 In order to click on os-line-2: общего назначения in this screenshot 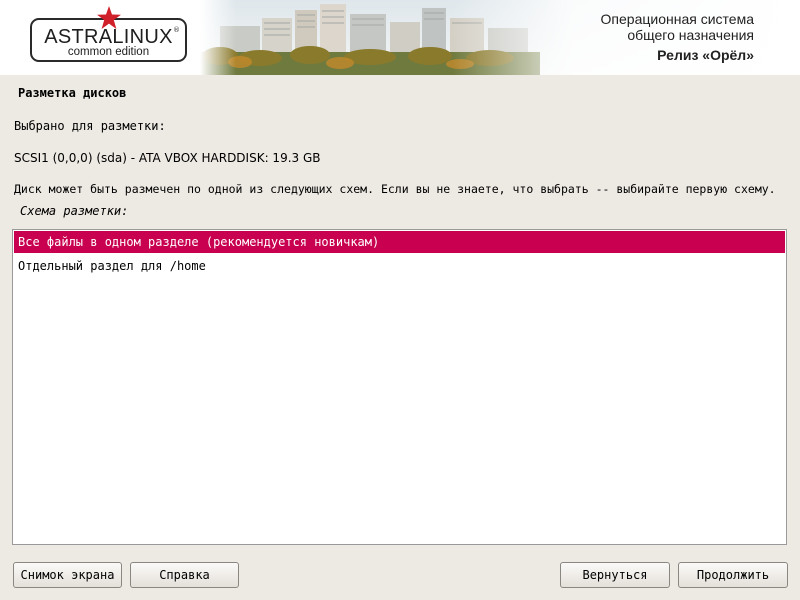, I will do `click(690, 35)`.